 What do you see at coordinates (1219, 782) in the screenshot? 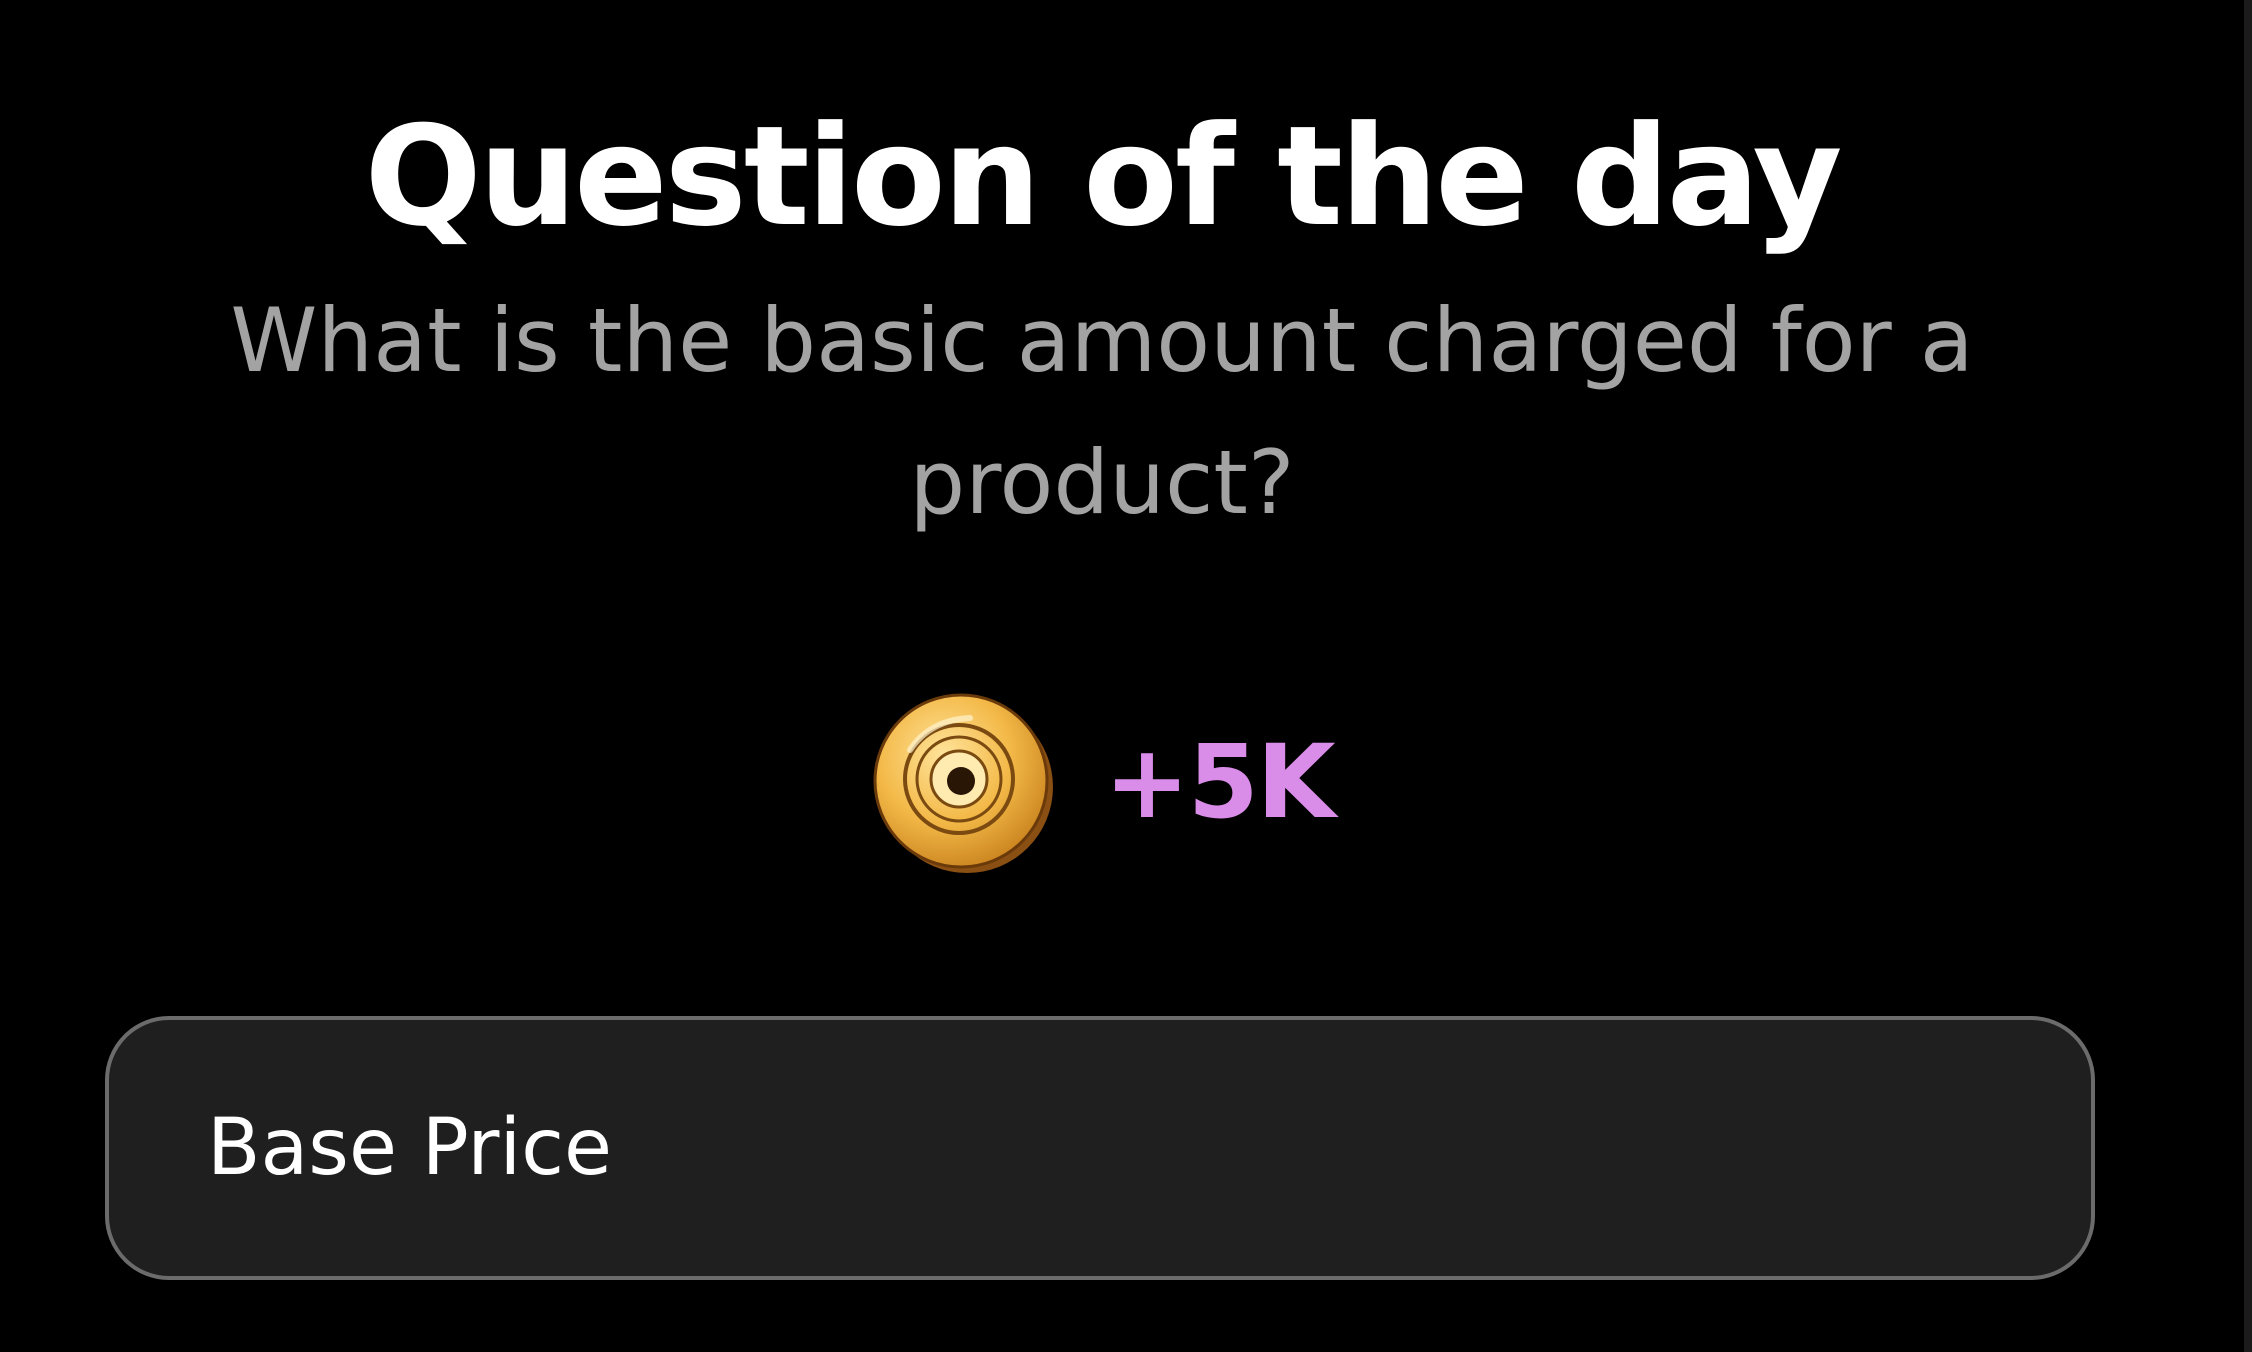
I see `reward-amount: +5K` at bounding box center [1219, 782].